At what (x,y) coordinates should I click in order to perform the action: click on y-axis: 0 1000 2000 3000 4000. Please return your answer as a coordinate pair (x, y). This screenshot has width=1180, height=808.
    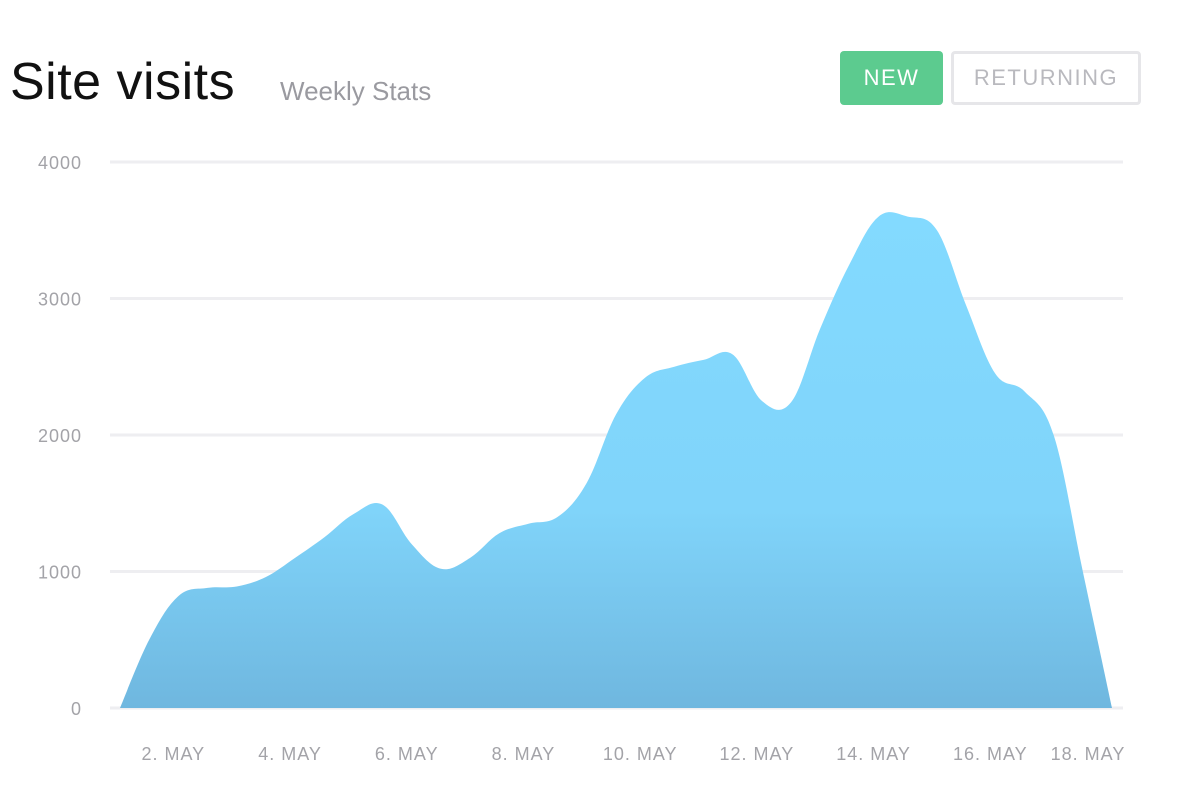
    Looking at the image, I should click on (60, 436).